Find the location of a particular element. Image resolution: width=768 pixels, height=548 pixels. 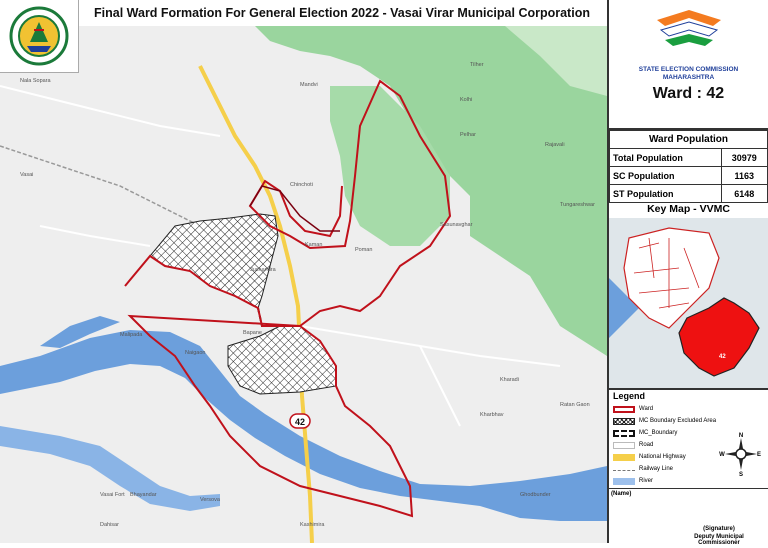

place-label: Tungareshwar is located at coordinates (577, 205).